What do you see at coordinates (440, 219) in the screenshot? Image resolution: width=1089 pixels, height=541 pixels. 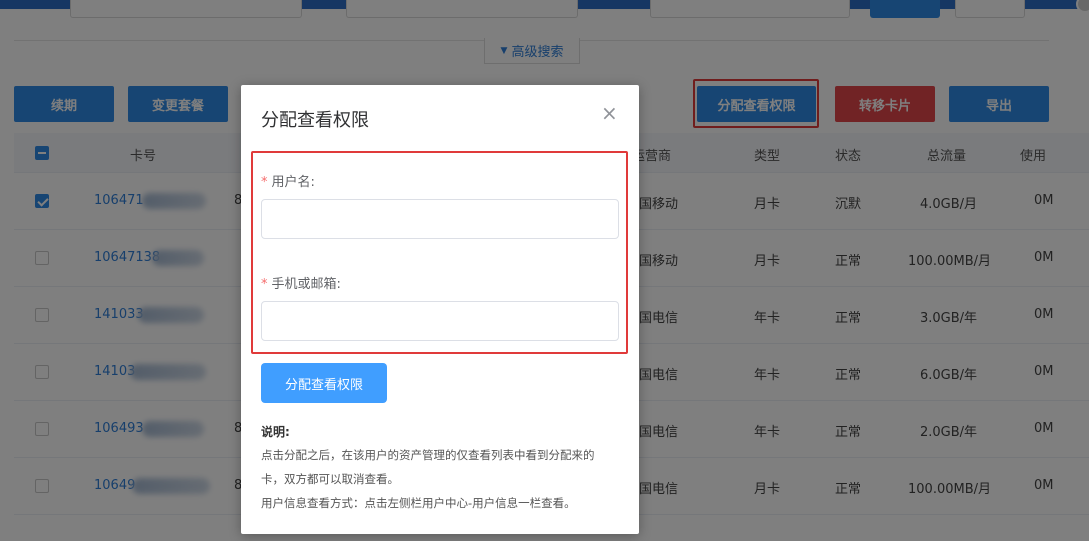 I see `username-input` at bounding box center [440, 219].